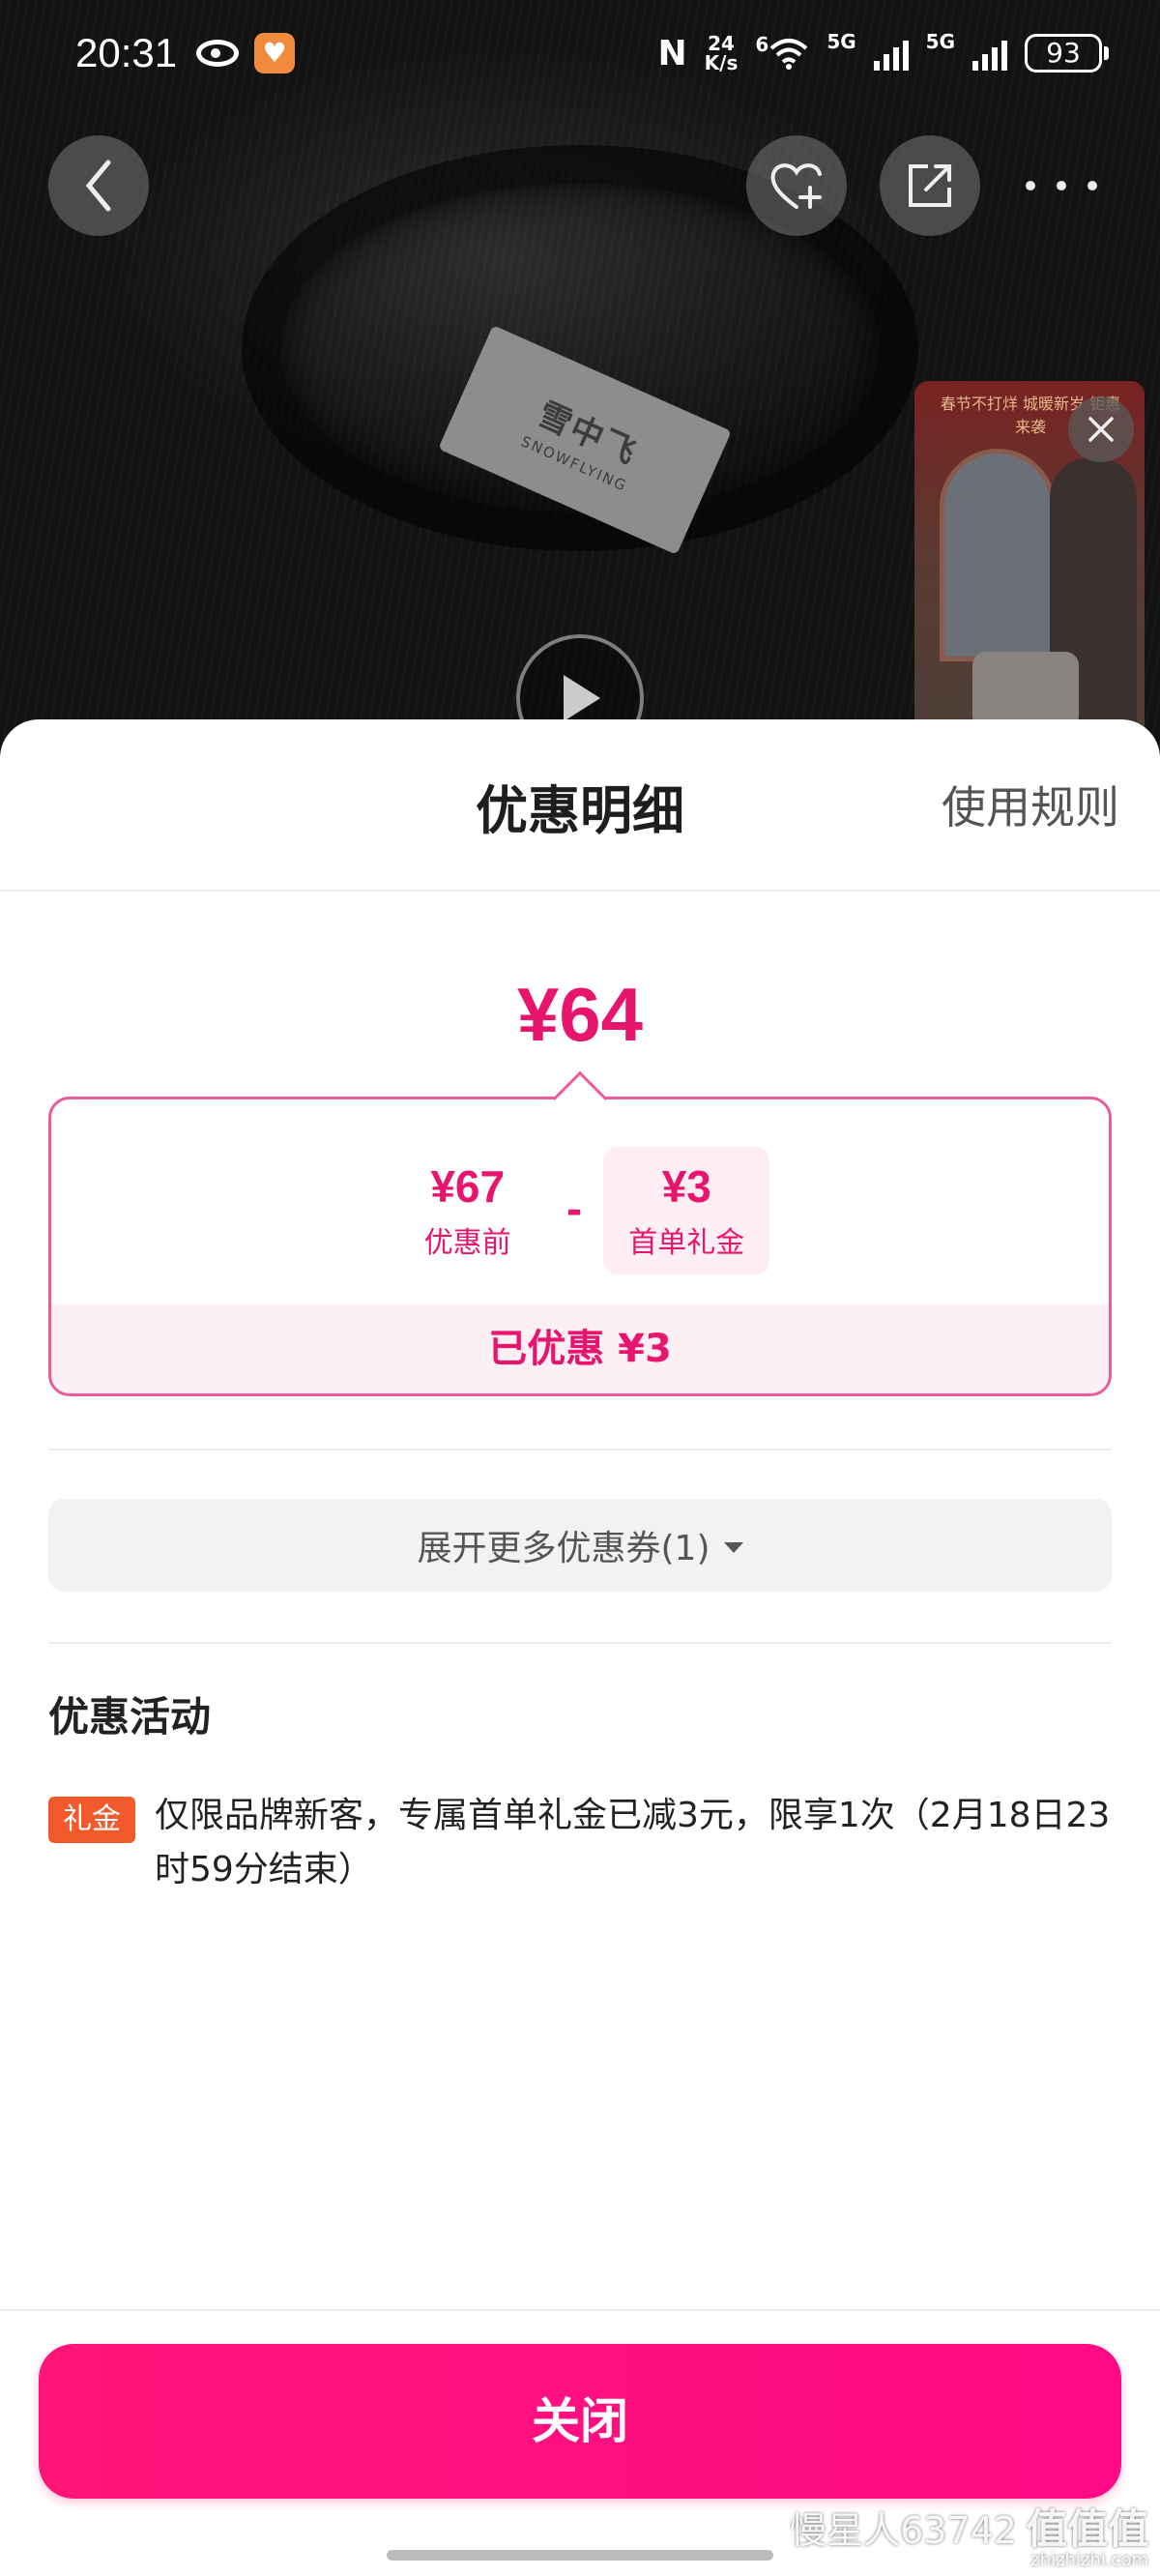 This screenshot has width=1160, height=2576. I want to click on final-price: ¥64, so click(580, 1014).